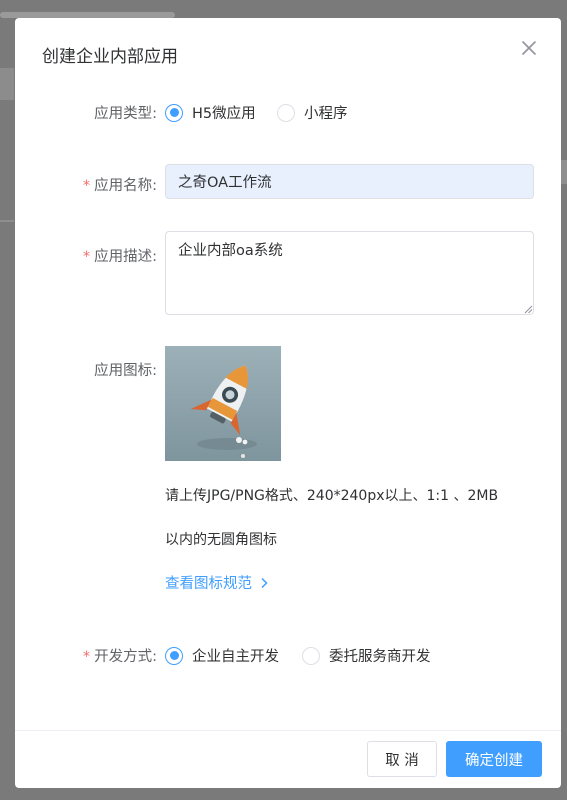  Describe the element at coordinates (217, 582) in the screenshot. I see `icon-spec-link: 查看图标规范` at that location.